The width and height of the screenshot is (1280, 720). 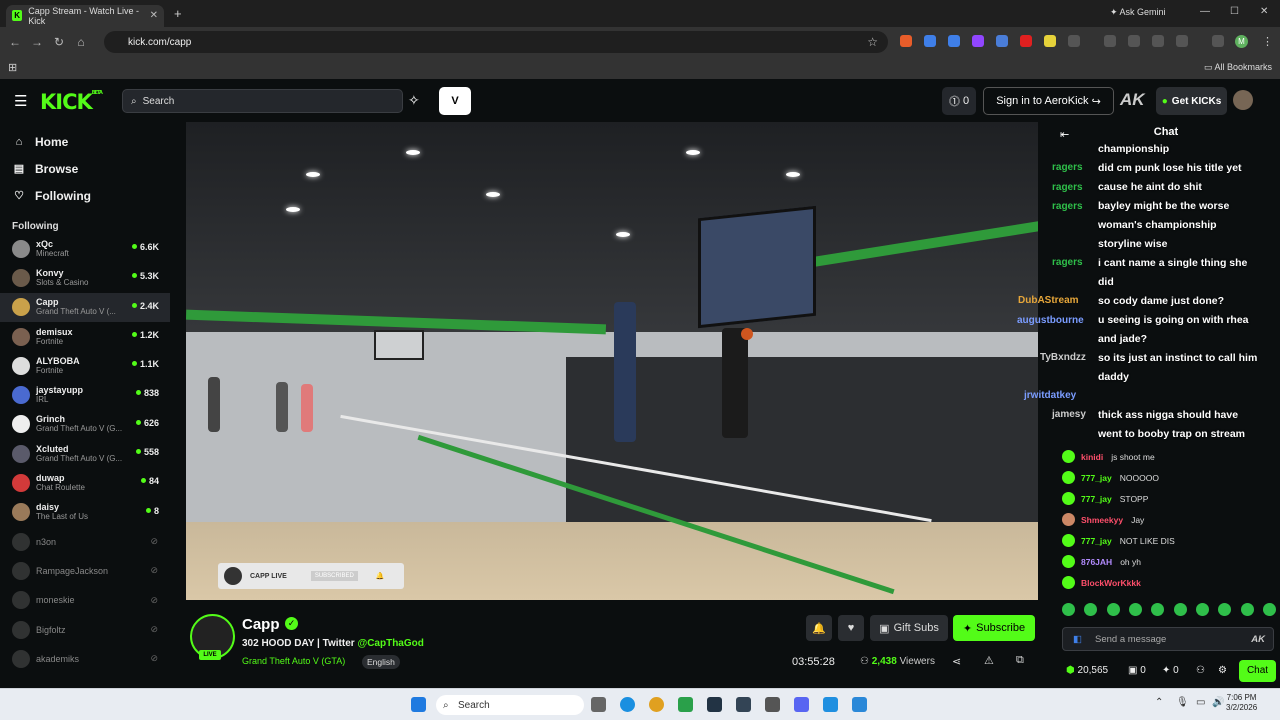 What do you see at coordinates (390, 643) in the screenshot?
I see `twitter-link: @CapThaGod` at bounding box center [390, 643].